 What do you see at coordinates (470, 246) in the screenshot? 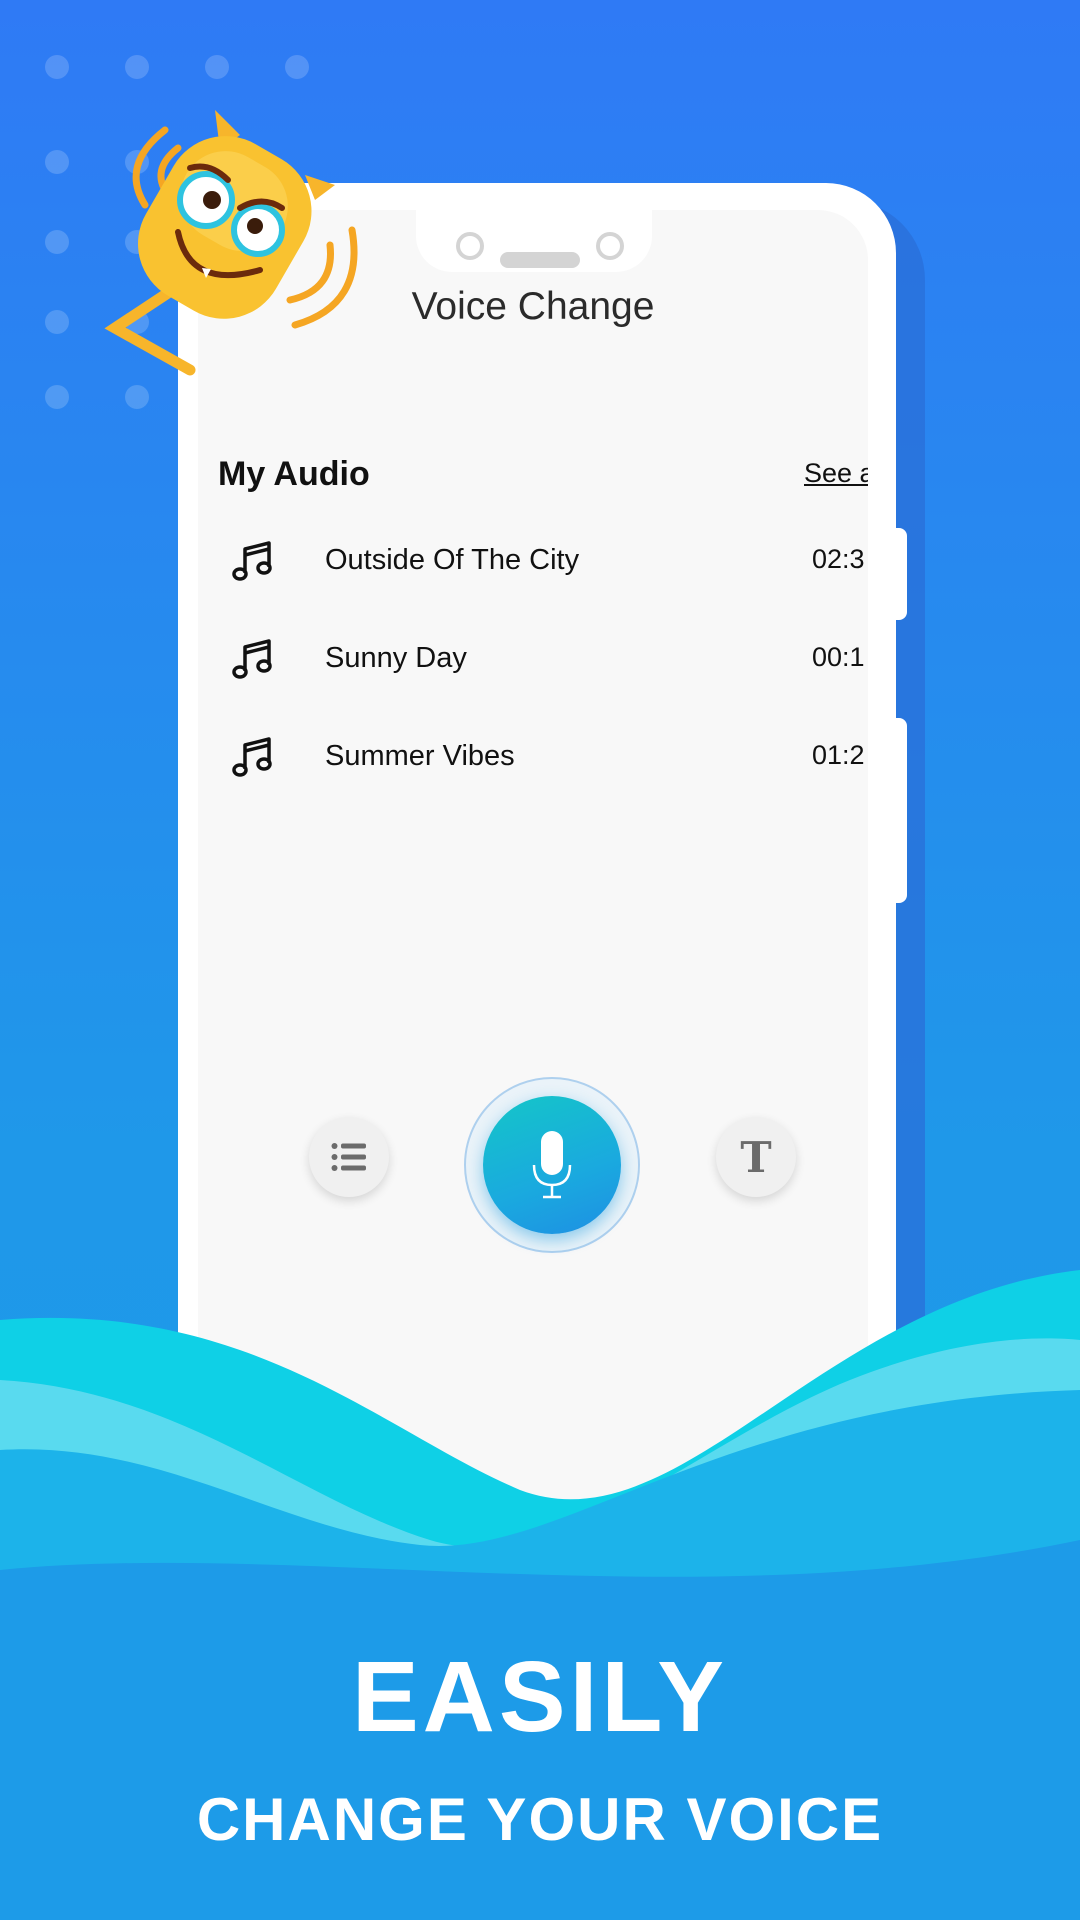
I see `camera-icon` at bounding box center [470, 246].